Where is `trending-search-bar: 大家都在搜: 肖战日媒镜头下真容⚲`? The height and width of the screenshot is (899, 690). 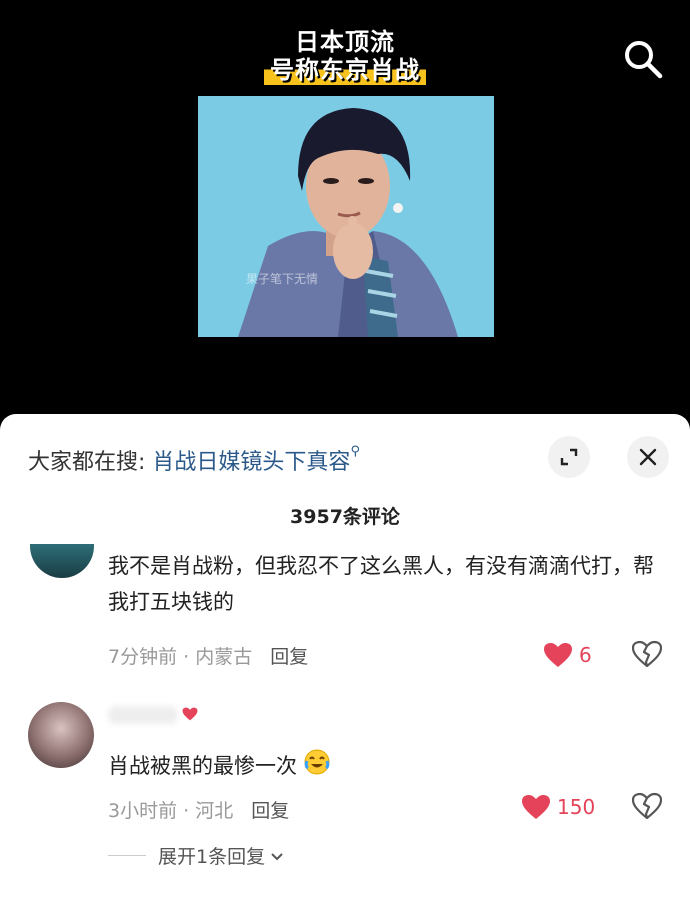
trending-search-bar: 大家都在搜: 肖战日媒镜头下真容⚲ is located at coordinates (194, 460).